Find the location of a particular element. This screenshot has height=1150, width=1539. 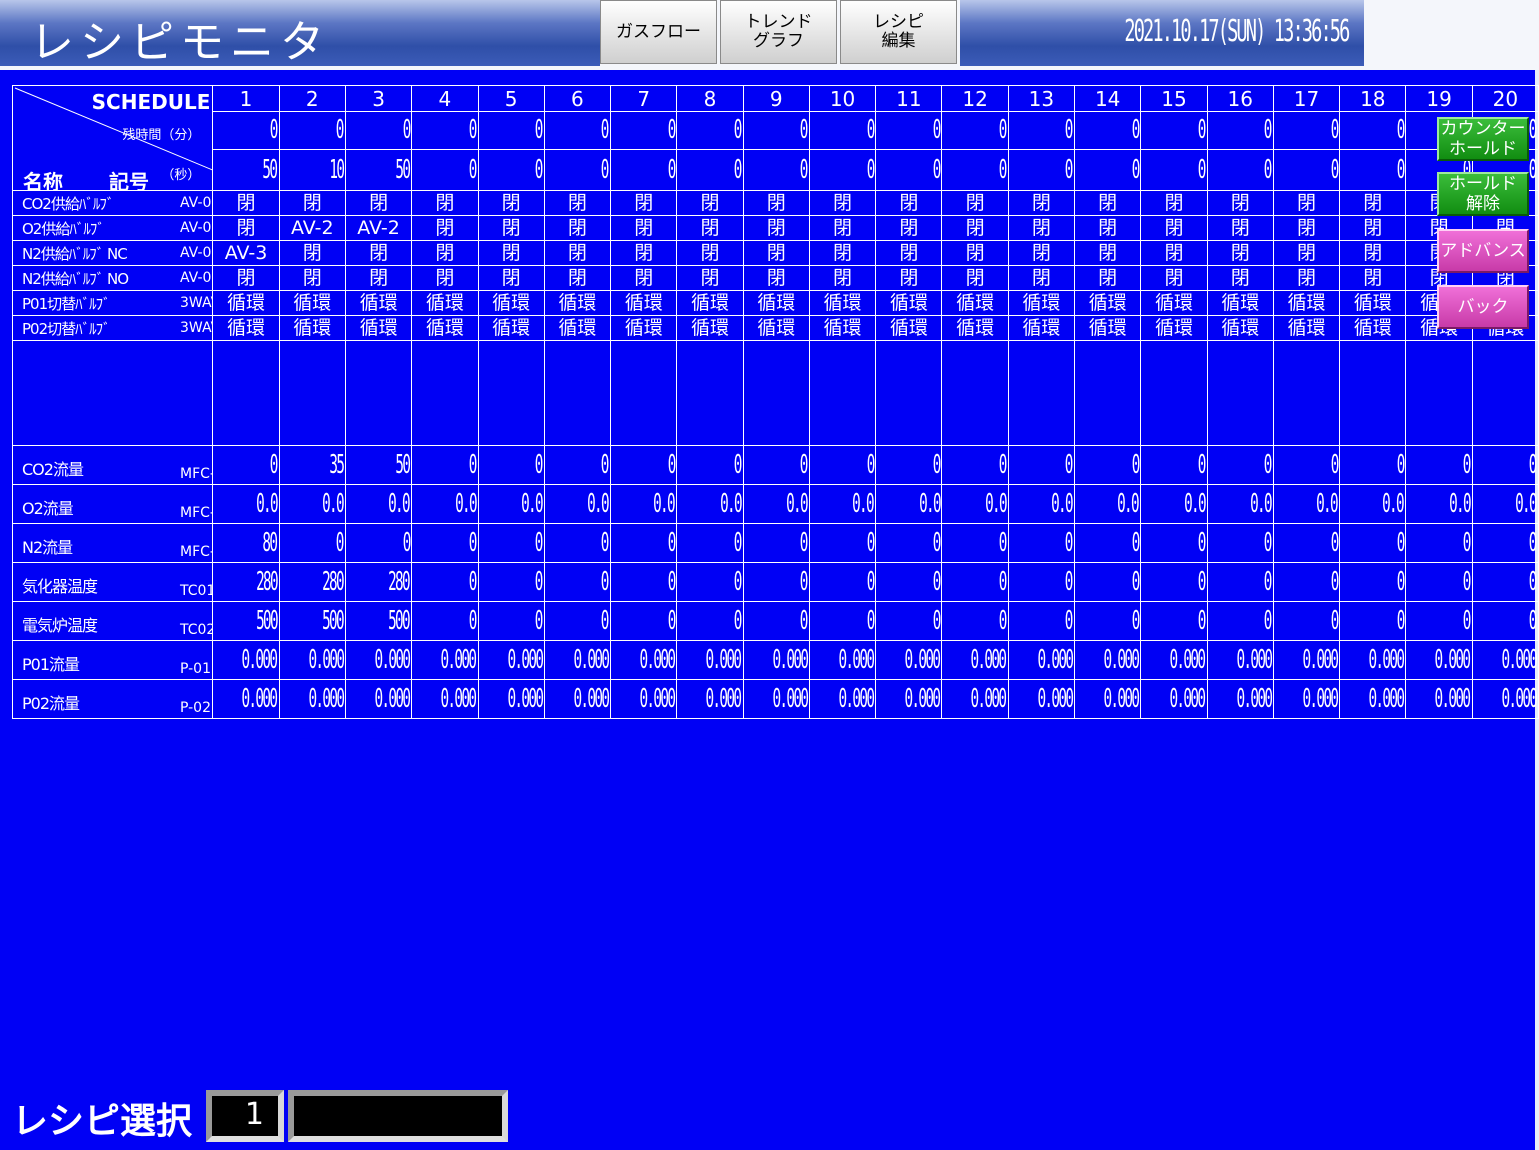

cell-value: 50 is located at coordinates (270, 169).